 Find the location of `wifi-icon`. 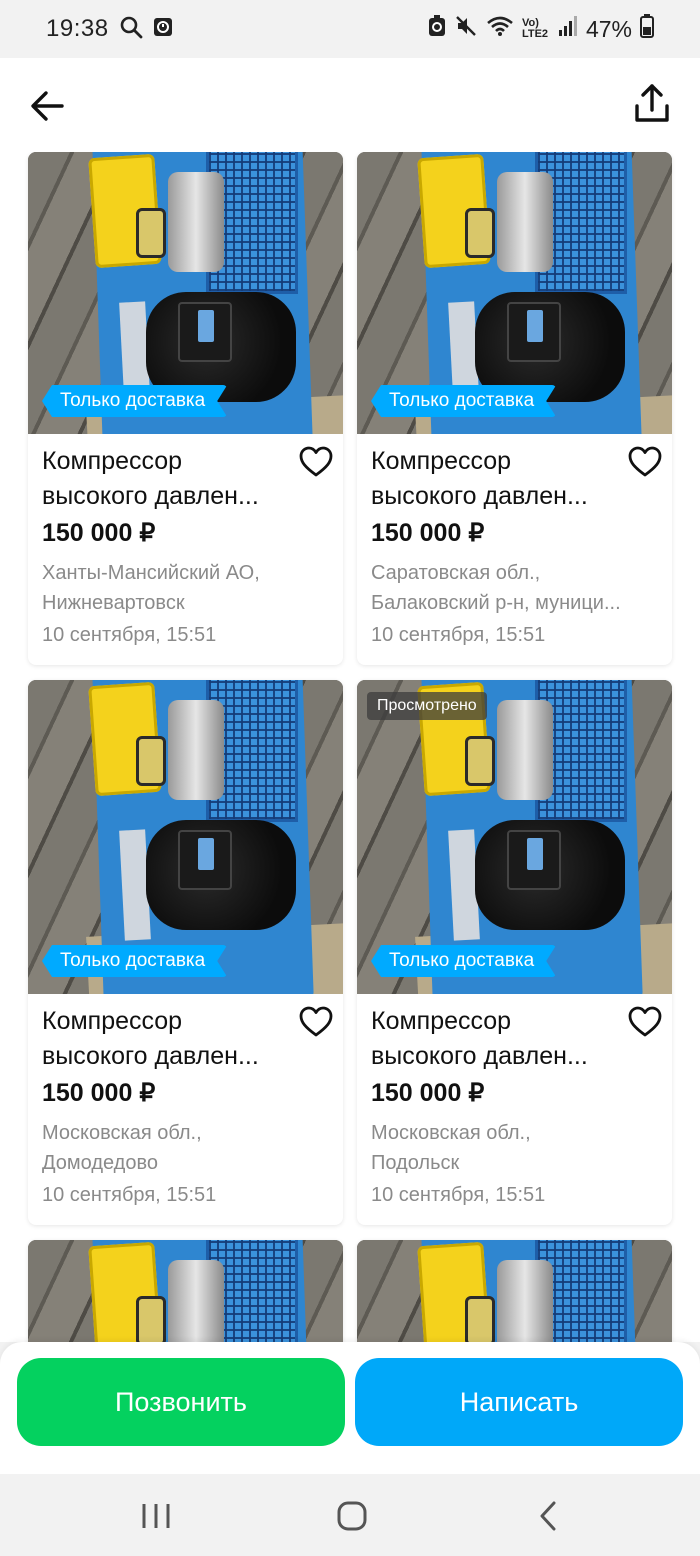

wifi-icon is located at coordinates (500, 29).